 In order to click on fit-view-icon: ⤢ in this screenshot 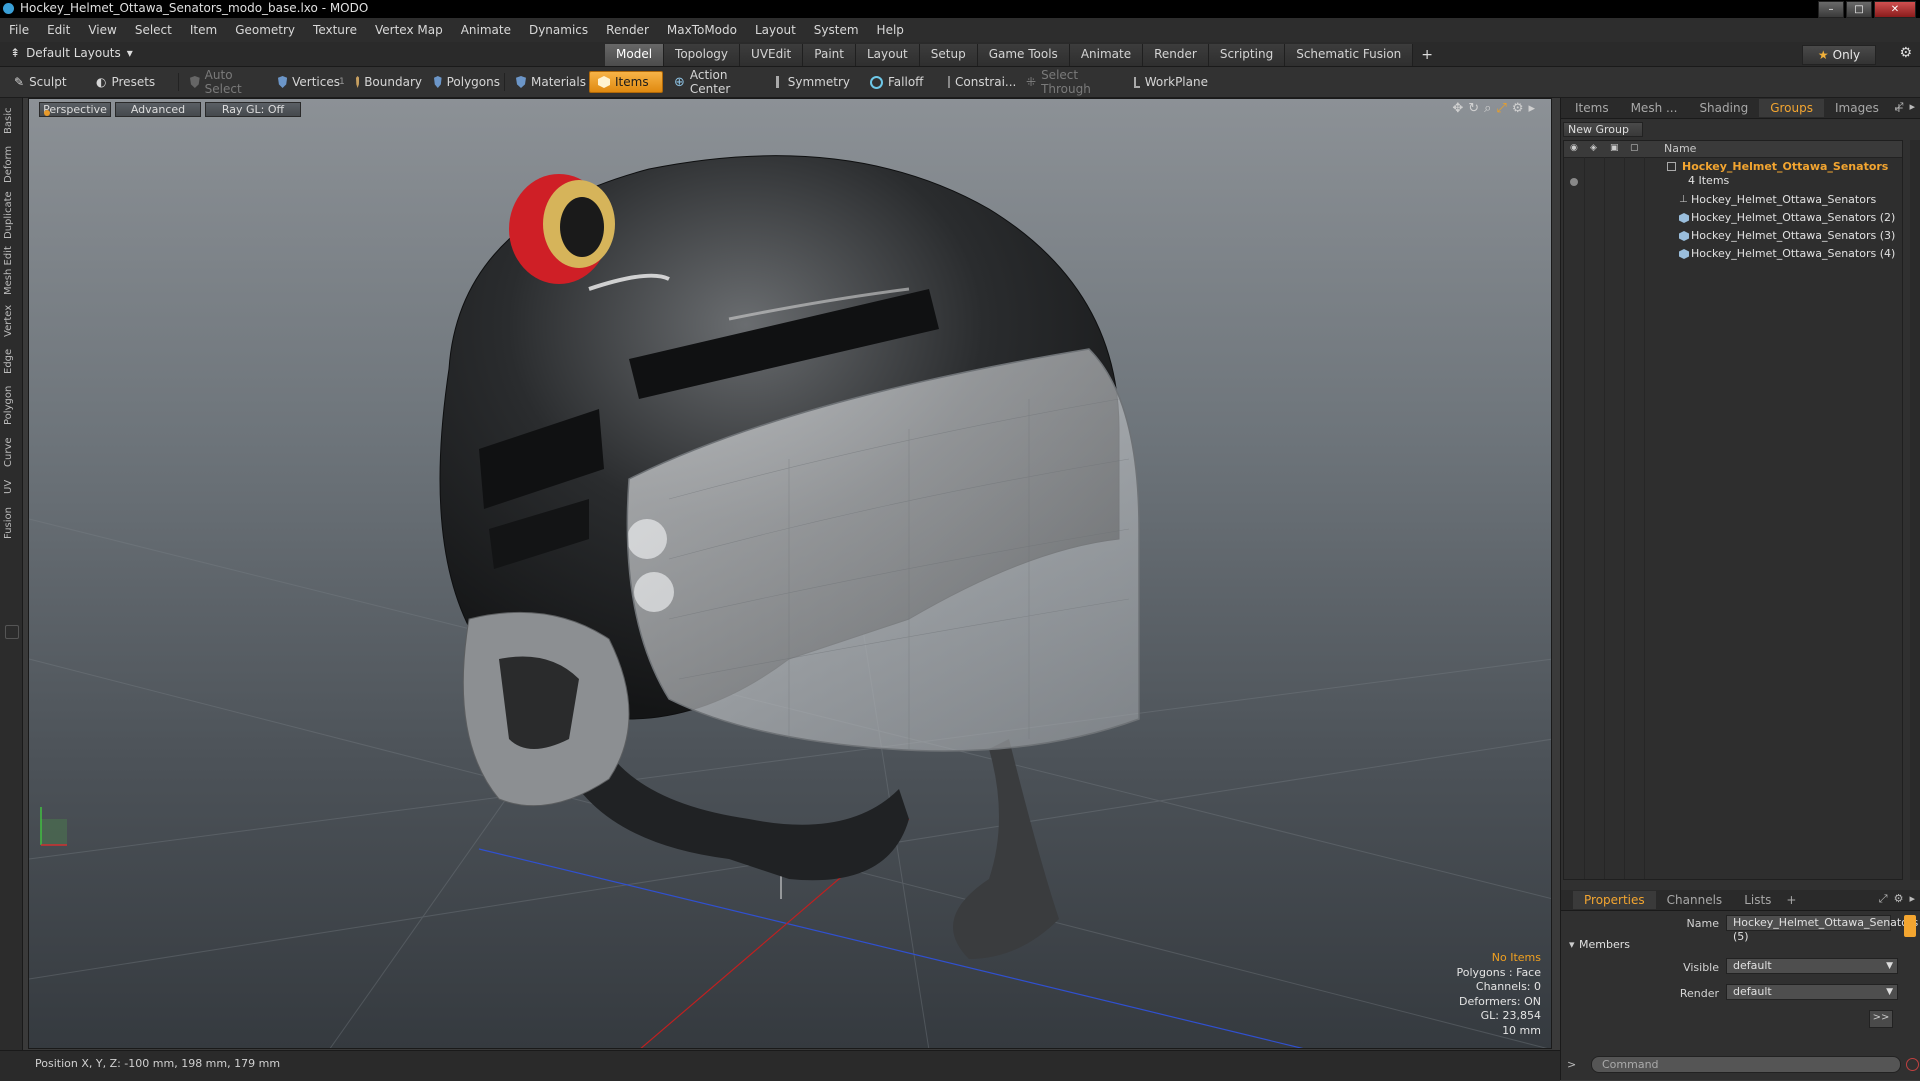, I will do `click(1501, 108)`.